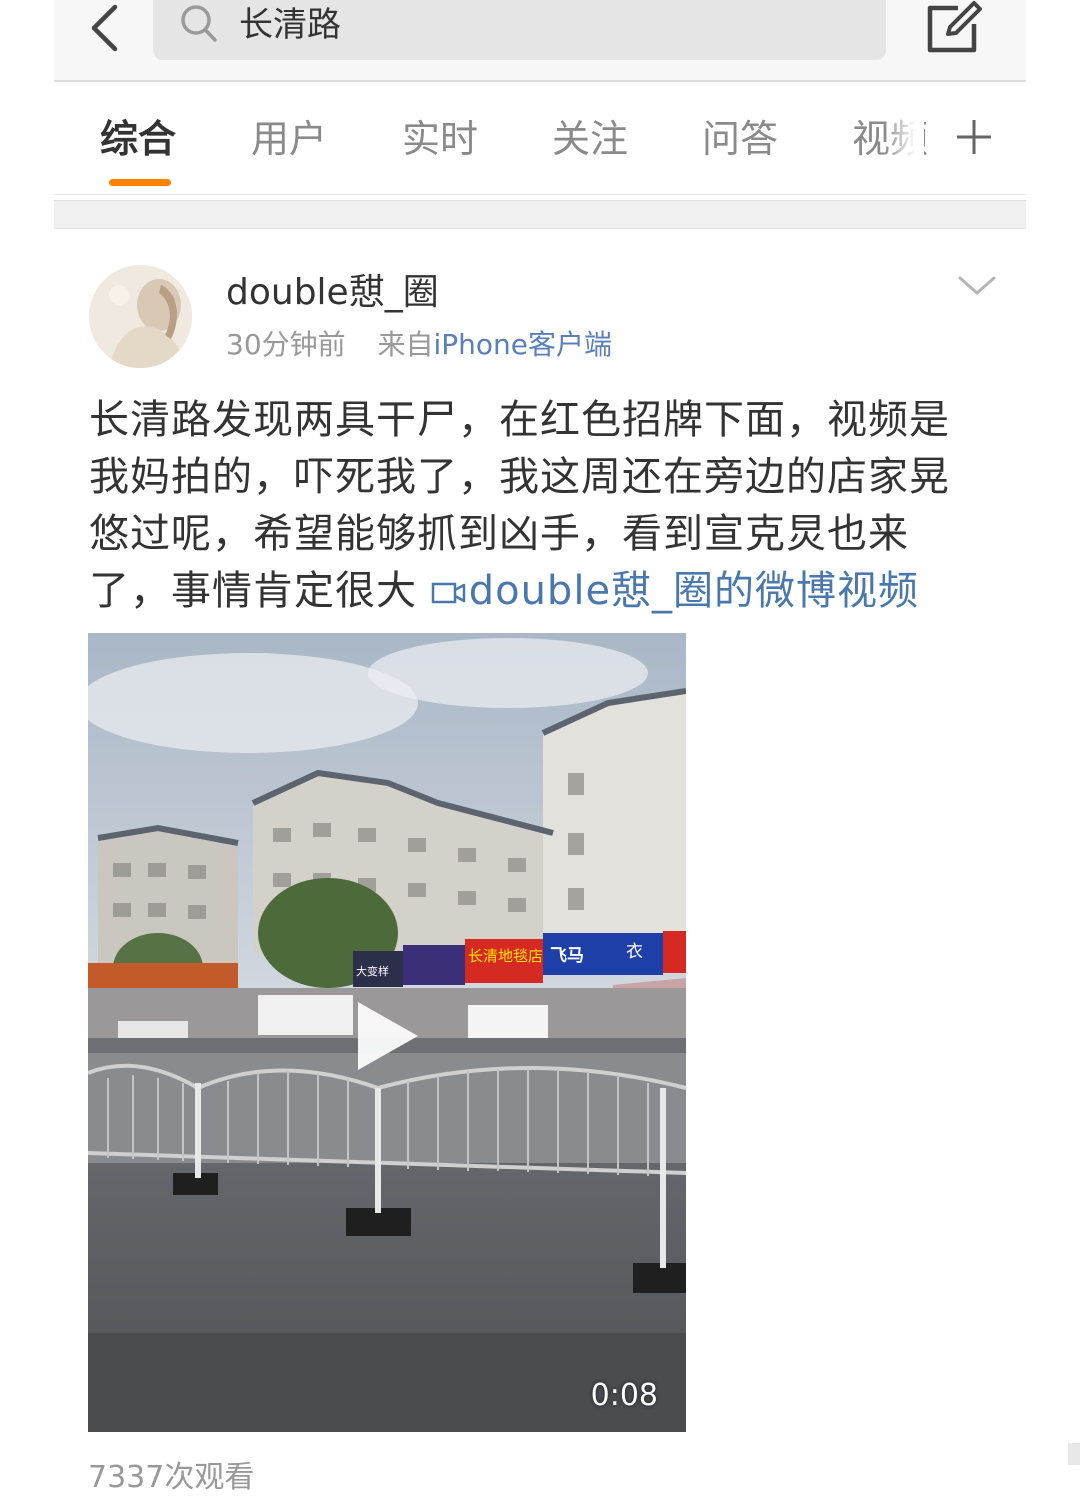 The image size is (1080, 1511). Describe the element at coordinates (290, 25) in the screenshot. I see `search-query: 长清路` at that location.